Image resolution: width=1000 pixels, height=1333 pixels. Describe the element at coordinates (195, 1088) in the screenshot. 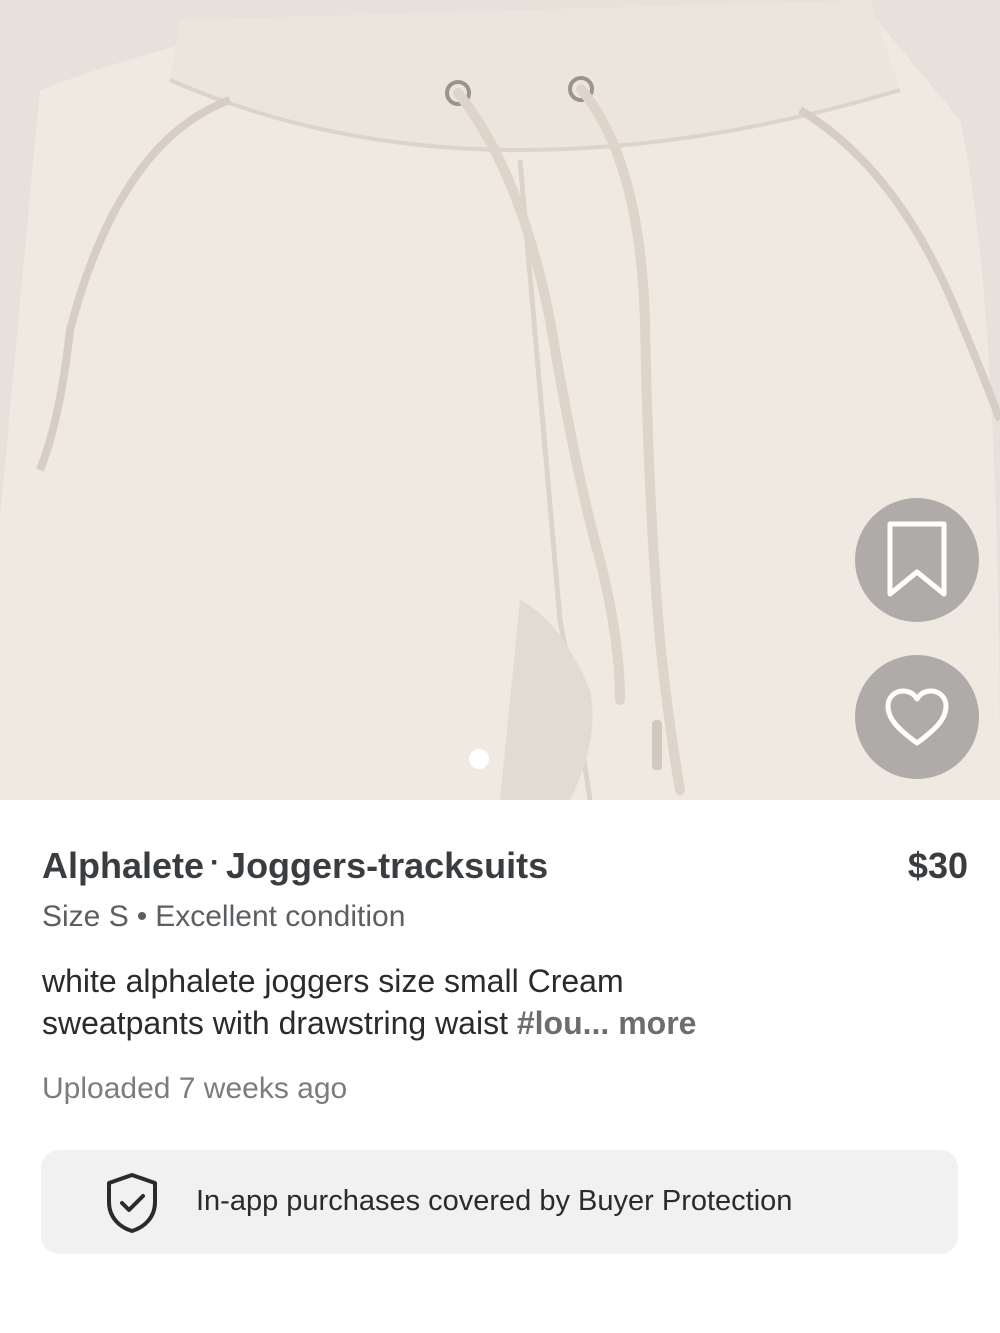

I see `upload-time: Uploaded 7 weeks ago` at that location.